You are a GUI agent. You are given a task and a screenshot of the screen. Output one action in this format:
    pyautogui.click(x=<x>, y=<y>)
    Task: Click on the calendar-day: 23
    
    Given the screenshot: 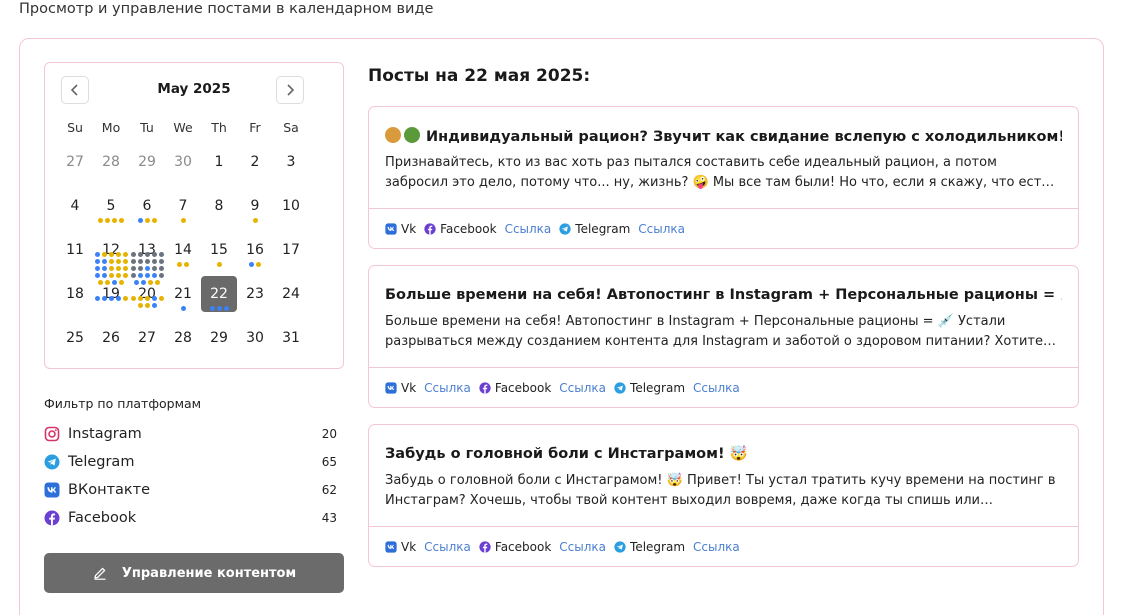 What is the action you would take?
    pyautogui.click(x=255, y=294)
    